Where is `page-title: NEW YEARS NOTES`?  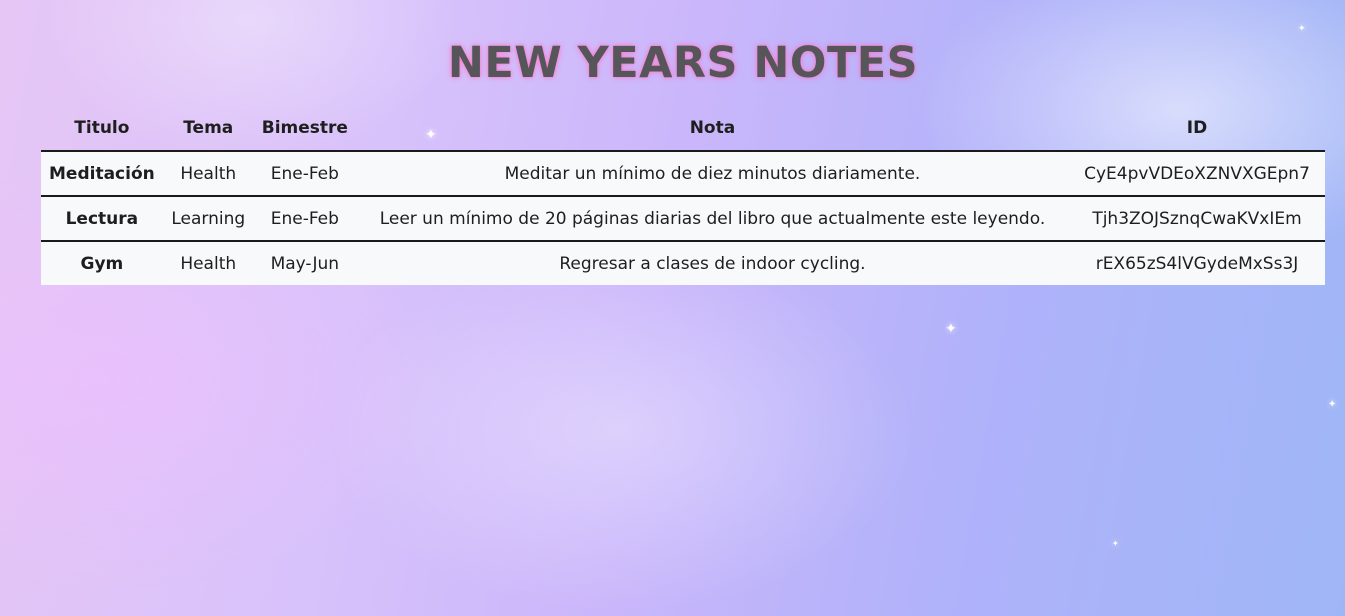
page-title: NEW YEARS NOTES is located at coordinates (683, 63).